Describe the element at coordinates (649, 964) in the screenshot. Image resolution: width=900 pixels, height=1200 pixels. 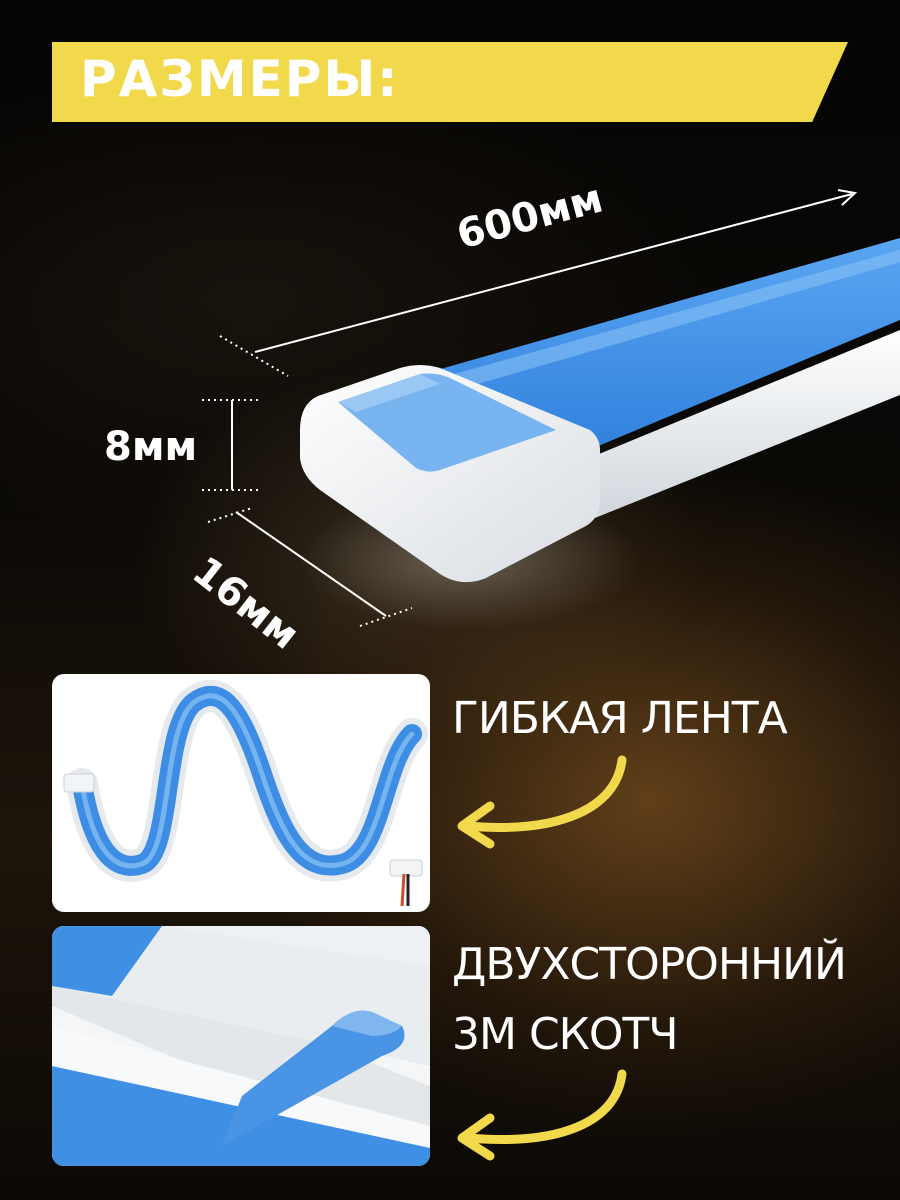
I see `tape-label-line1: ДВУХСТОРОННИЙ` at that location.